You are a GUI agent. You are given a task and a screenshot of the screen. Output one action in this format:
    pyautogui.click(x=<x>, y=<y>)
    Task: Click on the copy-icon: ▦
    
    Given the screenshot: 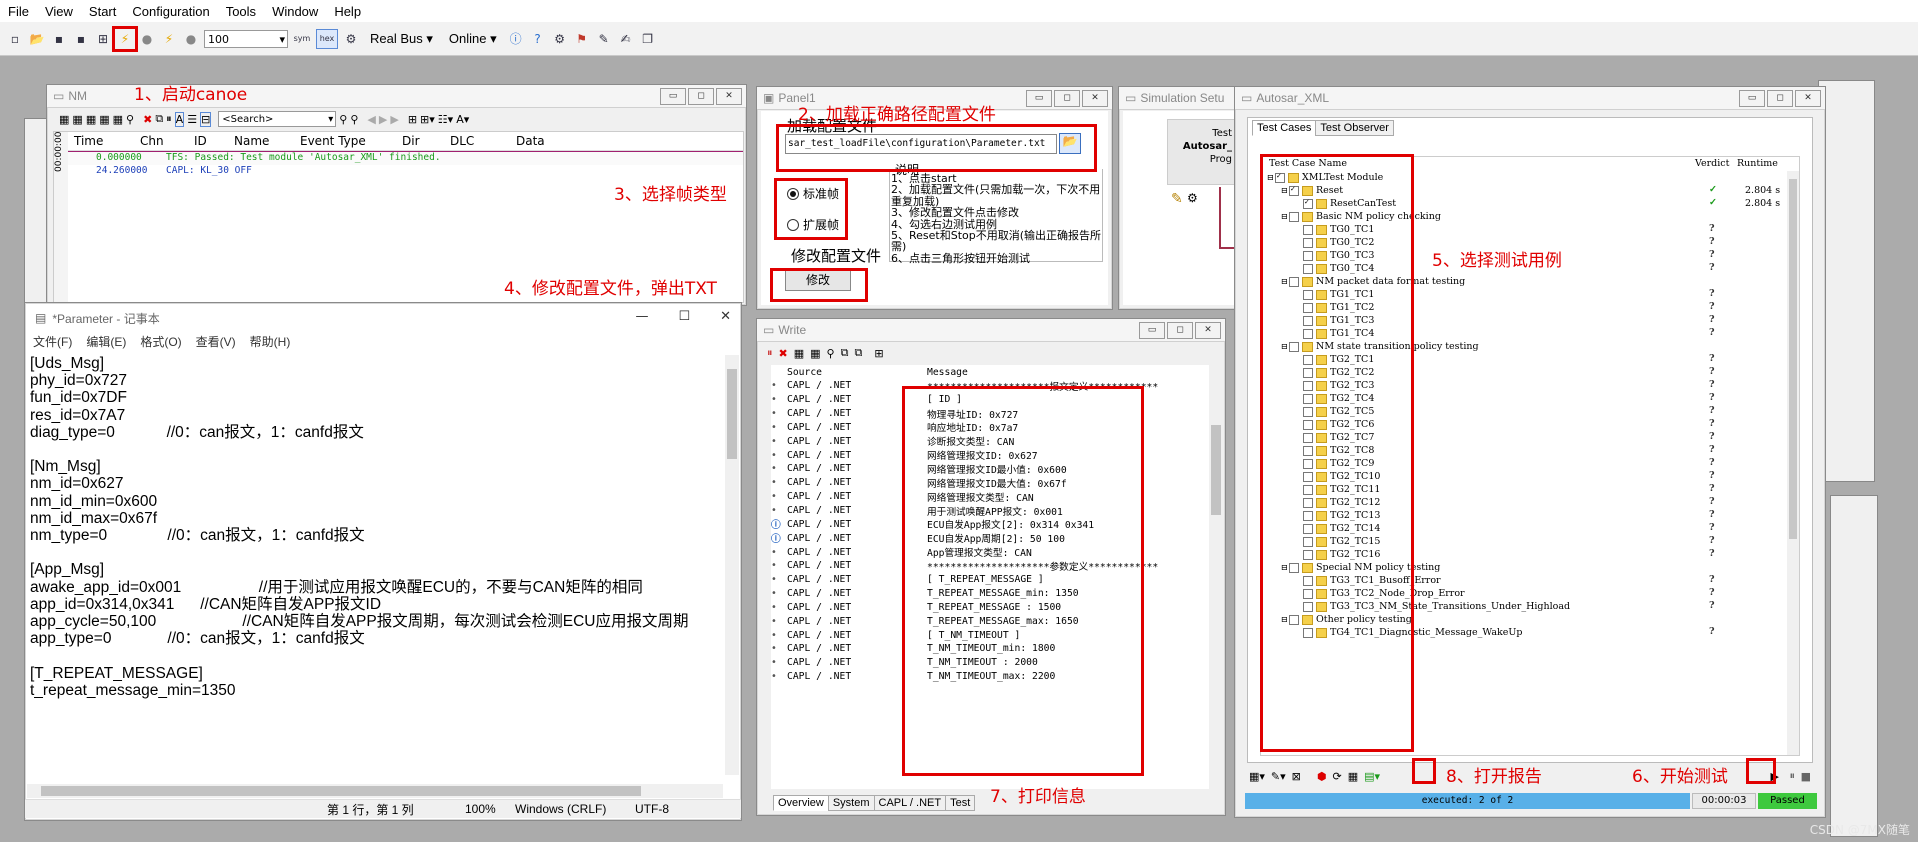 What is the action you would take?
    pyautogui.click(x=815, y=353)
    